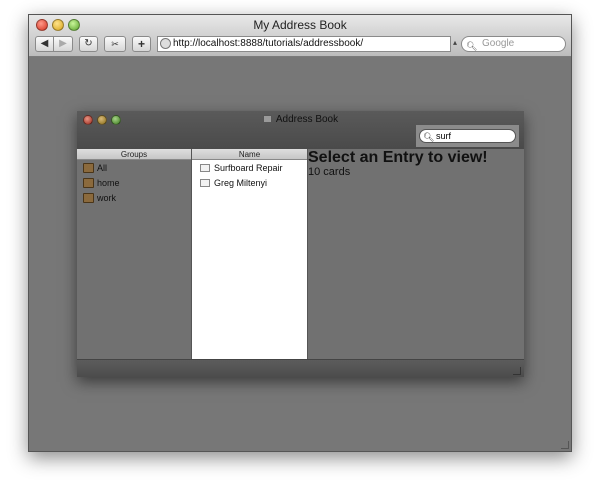  Describe the element at coordinates (455, 42) in the screenshot. I see `url-dropdown-icon: ▴` at that location.